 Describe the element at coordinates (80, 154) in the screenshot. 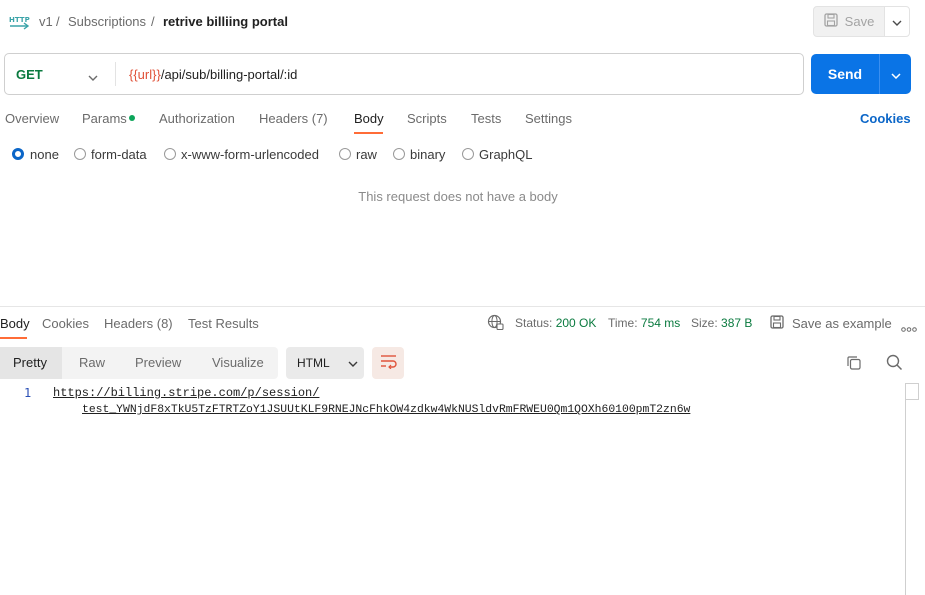

I see `radio-form-data` at that location.